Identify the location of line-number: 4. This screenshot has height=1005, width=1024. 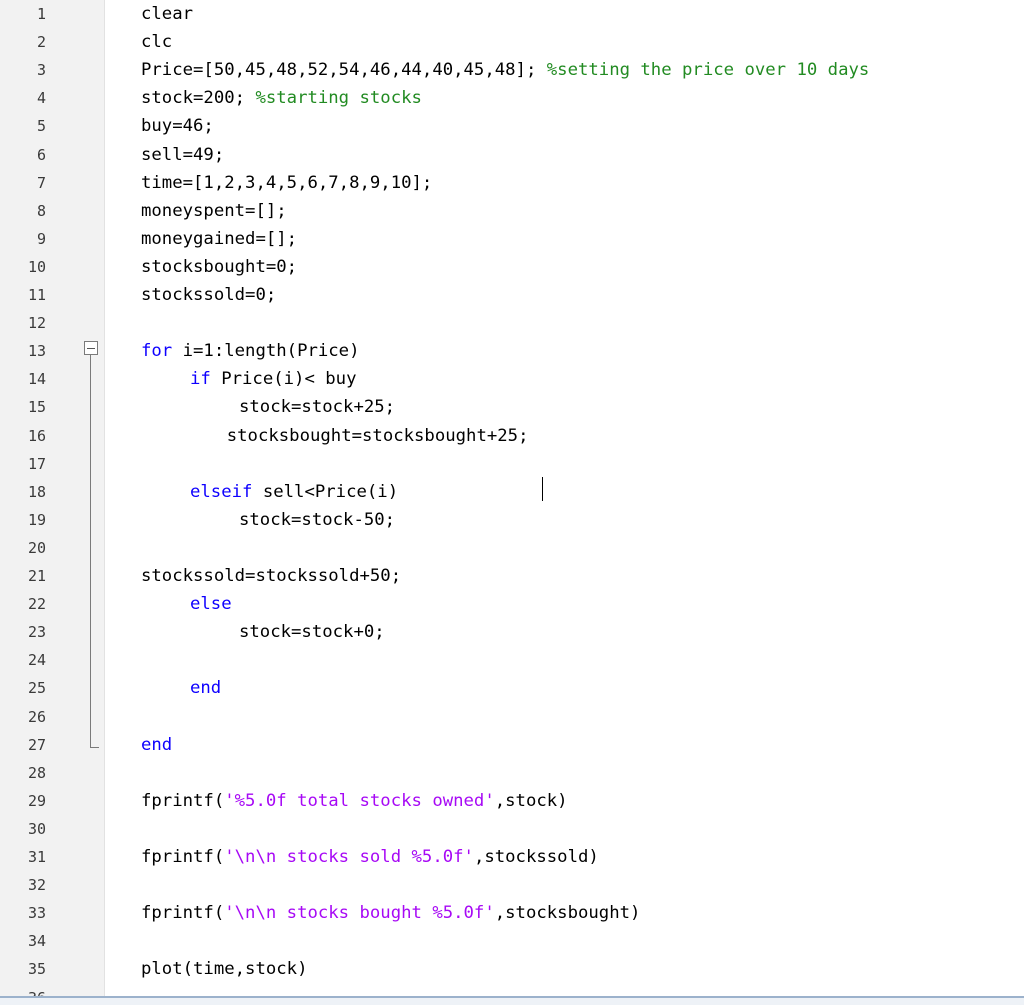
(41, 98).